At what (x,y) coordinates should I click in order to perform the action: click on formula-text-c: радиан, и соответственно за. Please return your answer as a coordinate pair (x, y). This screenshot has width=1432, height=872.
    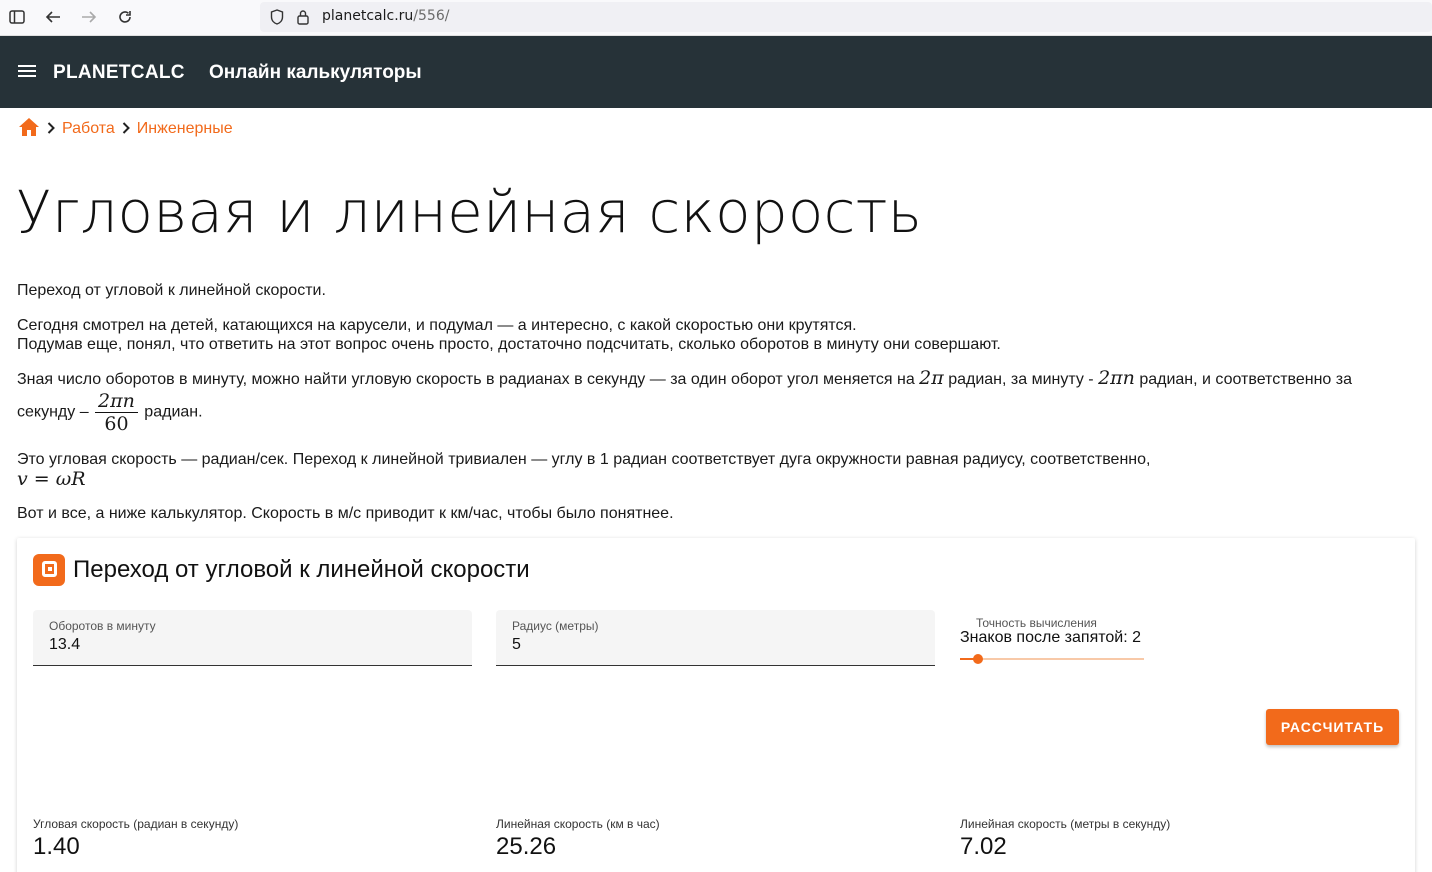
    Looking at the image, I should click on (1243, 379).